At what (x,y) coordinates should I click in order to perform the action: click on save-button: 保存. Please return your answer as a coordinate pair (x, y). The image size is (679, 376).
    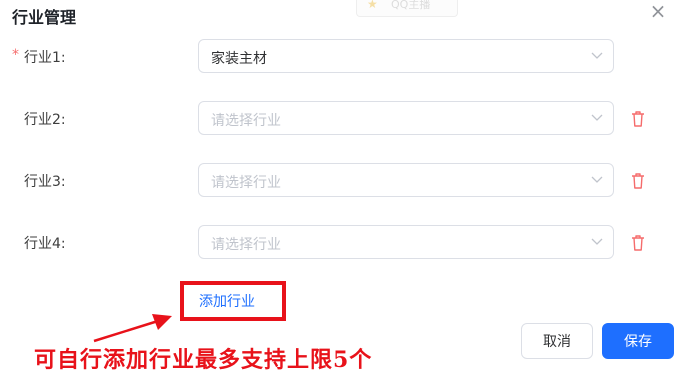
    Looking at the image, I should click on (638, 341).